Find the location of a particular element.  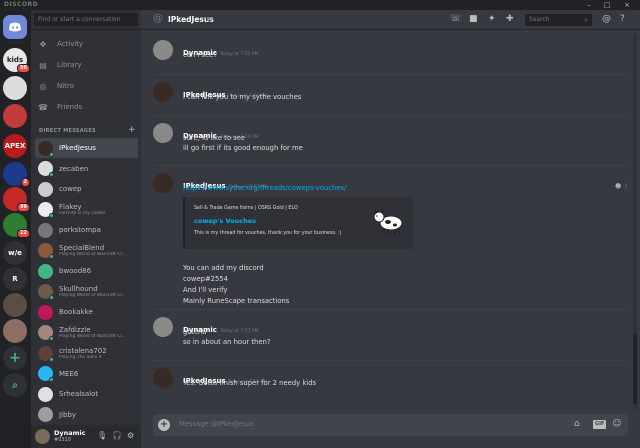

maximize-button: □ is located at coordinates (607, 5).